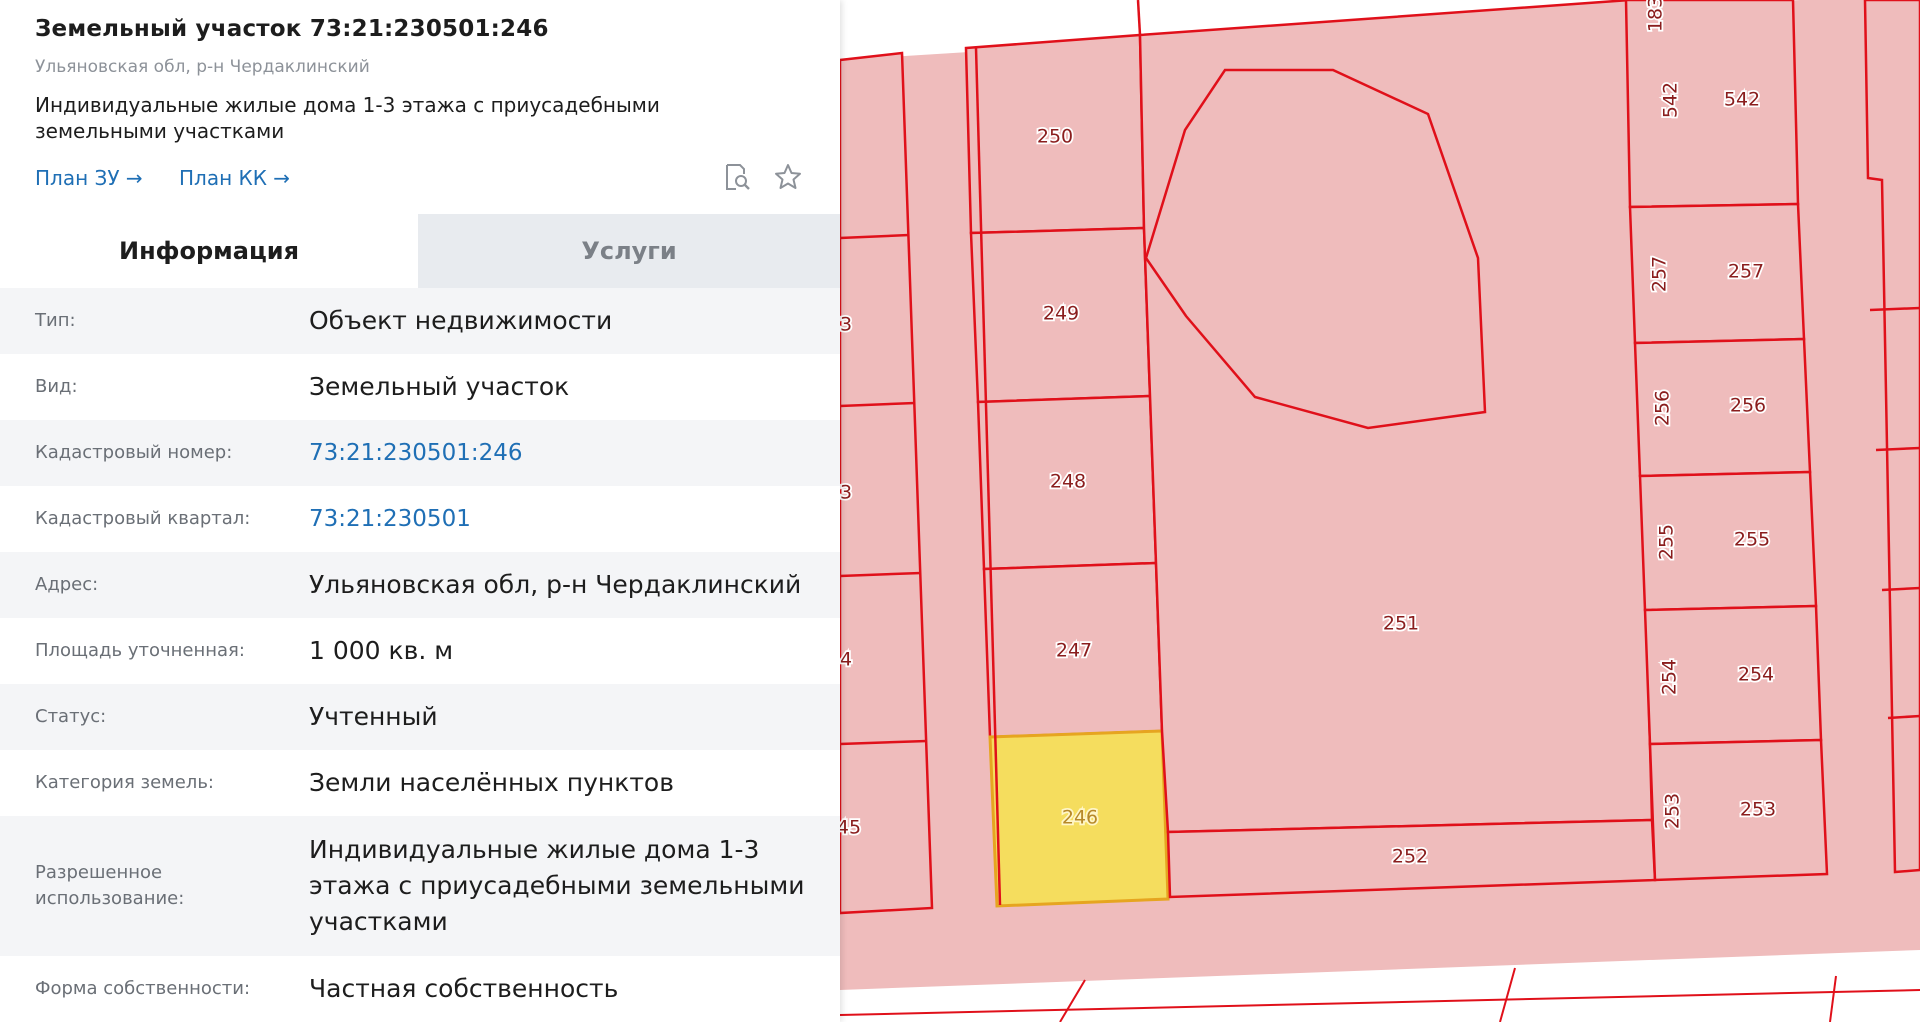 The height and width of the screenshot is (1022, 1920). I want to click on lot-label-542-vertical: 542, so click(1671, 100).